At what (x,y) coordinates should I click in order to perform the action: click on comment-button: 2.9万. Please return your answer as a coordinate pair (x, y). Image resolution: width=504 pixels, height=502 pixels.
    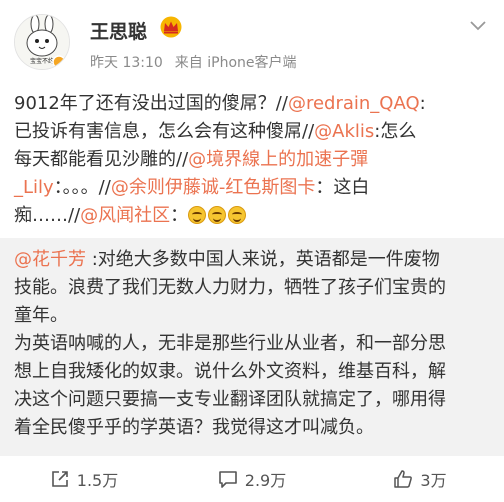
    Looking at the image, I should click on (252, 479).